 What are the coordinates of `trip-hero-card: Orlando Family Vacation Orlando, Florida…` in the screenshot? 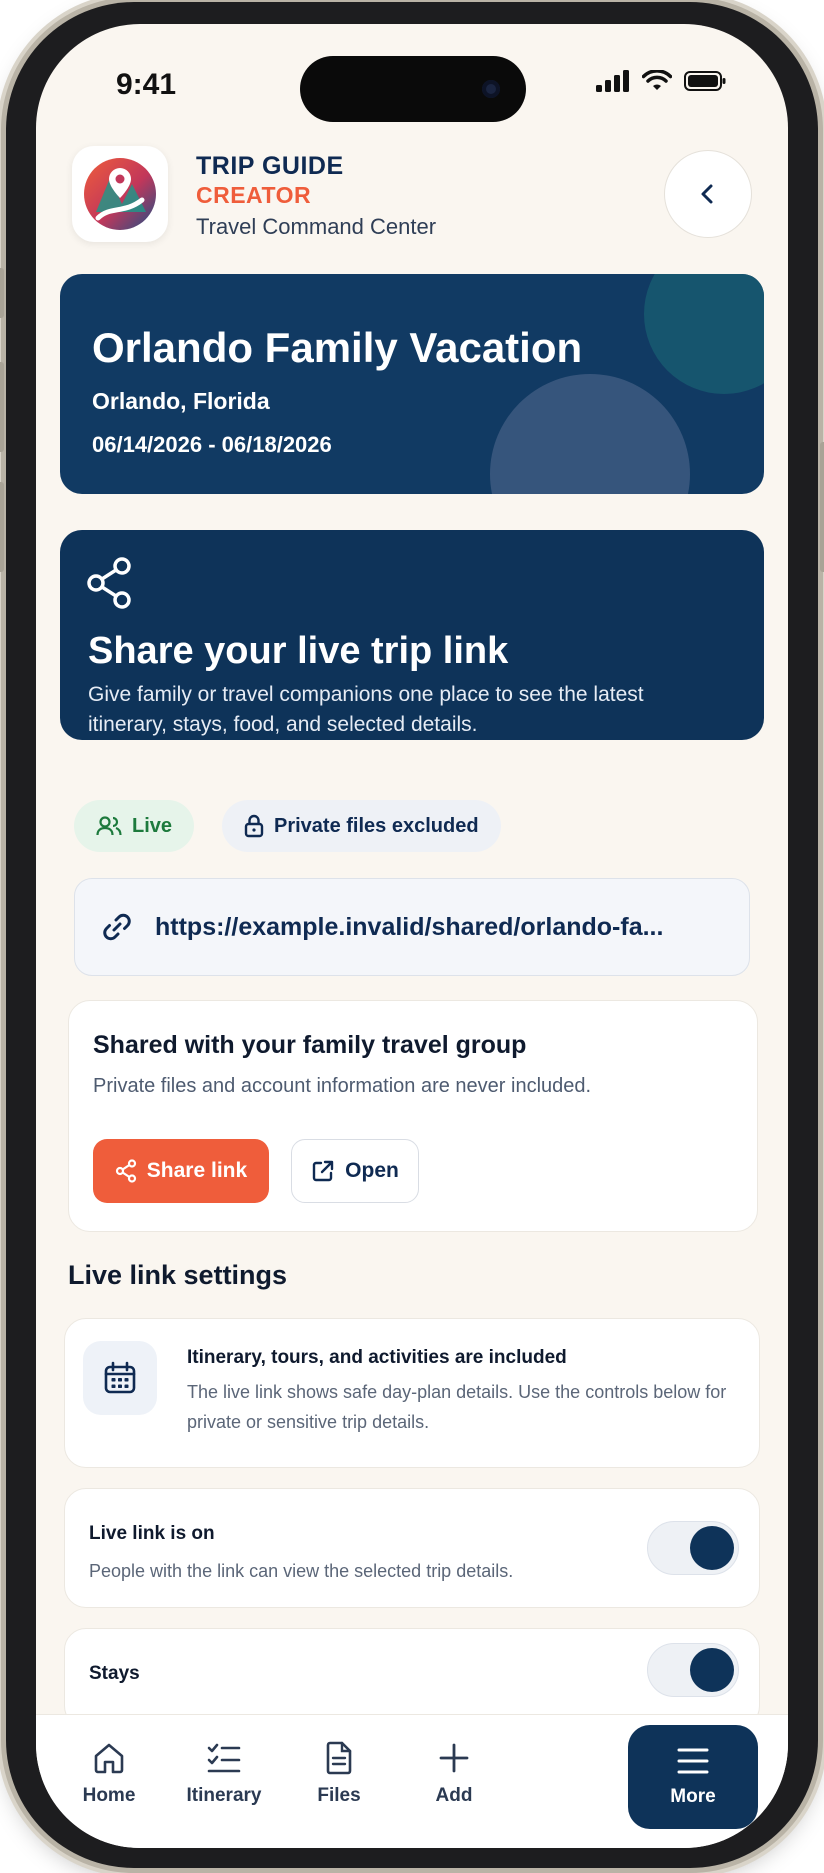 It's located at (412, 384).